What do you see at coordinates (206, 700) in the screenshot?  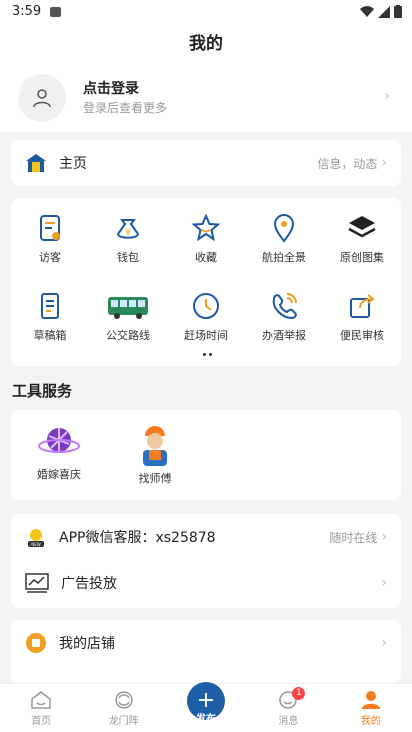 I see `plus-icon: +` at bounding box center [206, 700].